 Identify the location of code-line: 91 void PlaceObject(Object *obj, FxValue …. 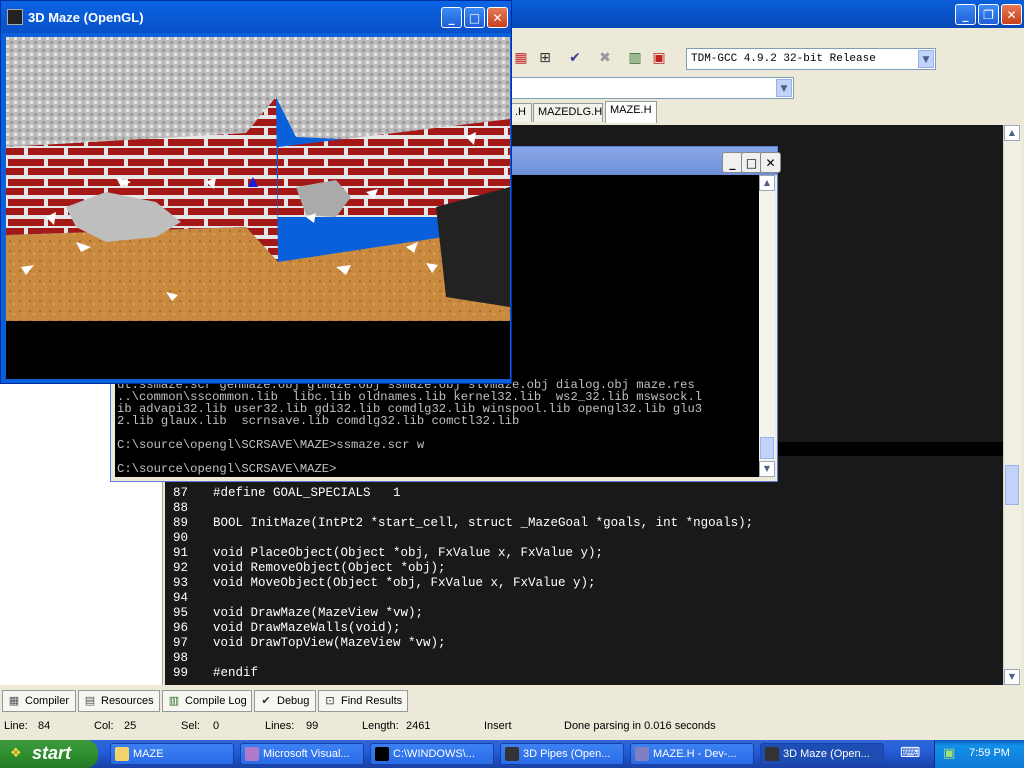
(584, 553).